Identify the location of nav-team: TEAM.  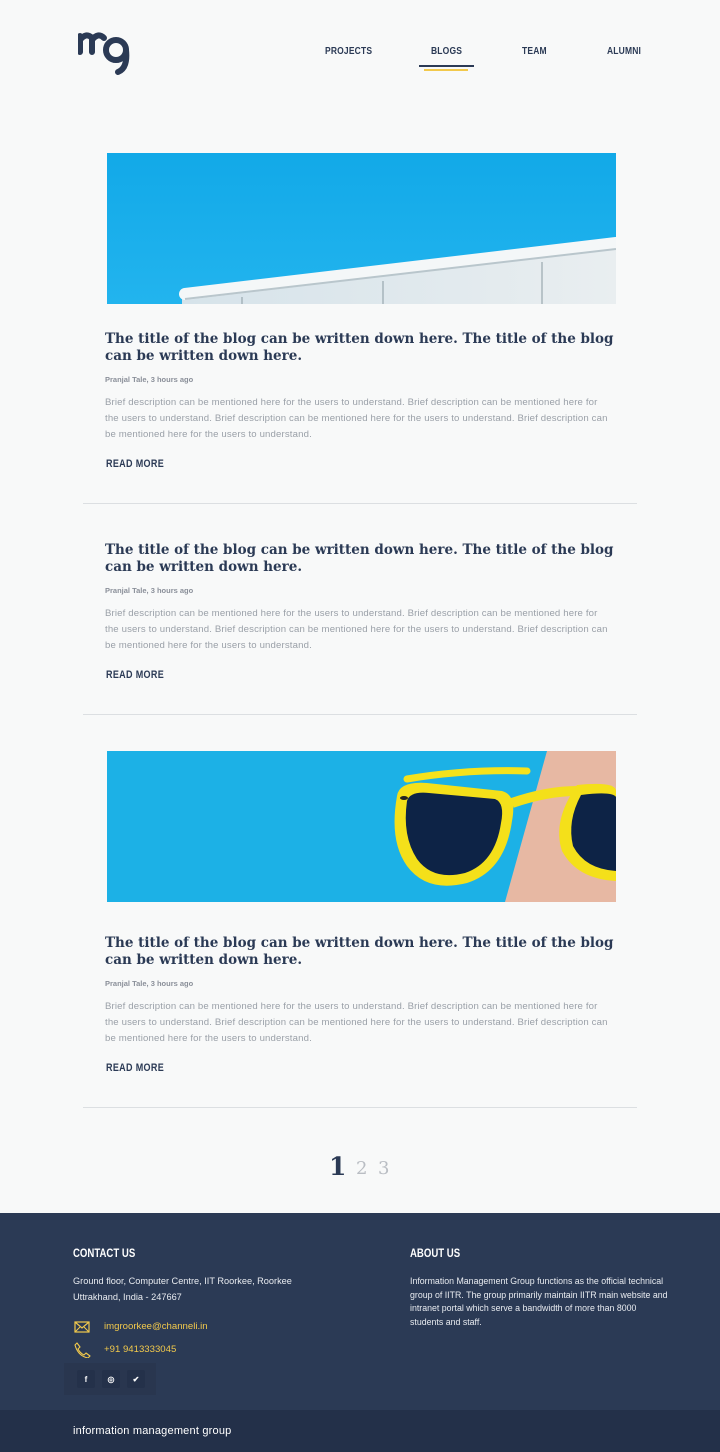
(534, 51).